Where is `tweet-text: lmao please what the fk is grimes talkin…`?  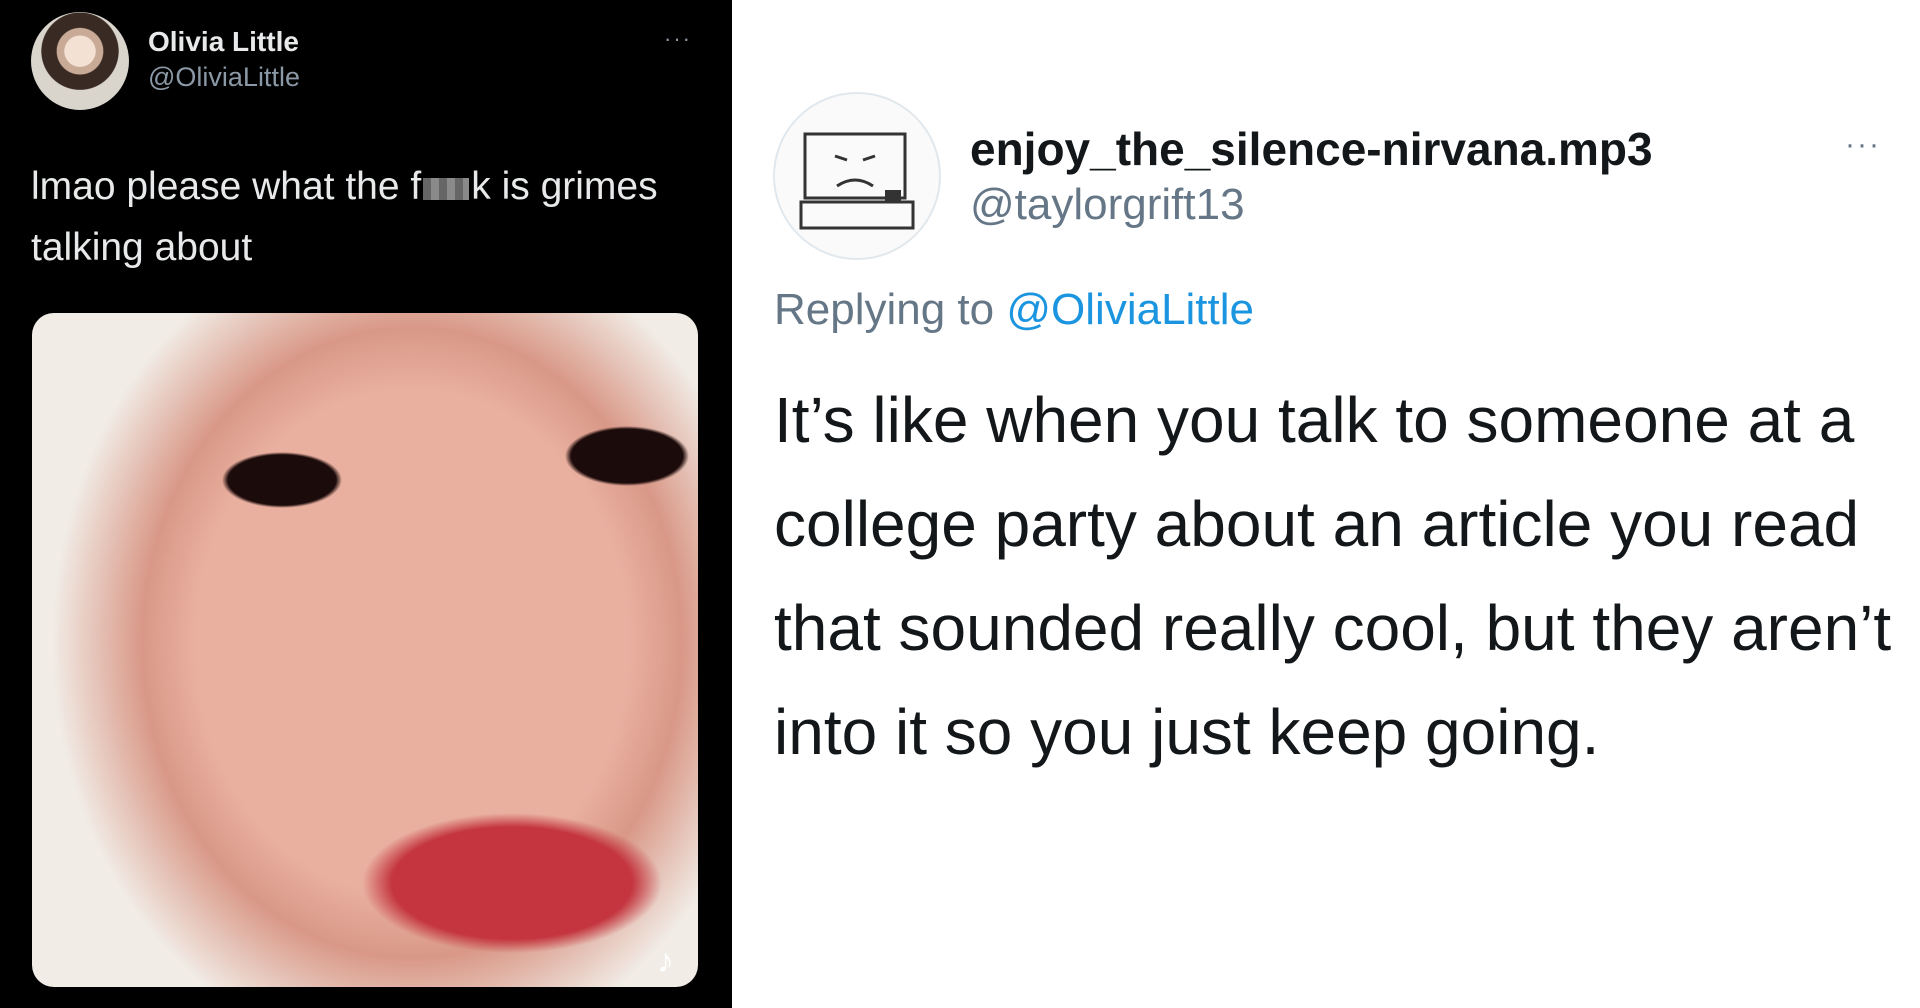 tweet-text: lmao please what the fk is grimes talkin… is located at coordinates (361, 217).